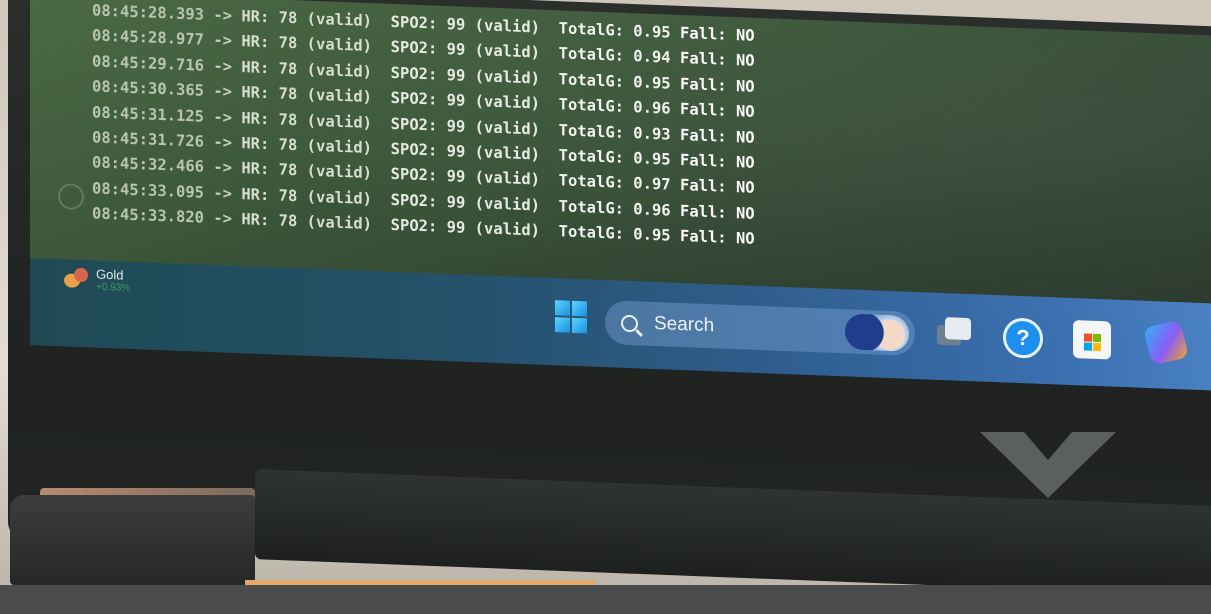 The height and width of the screenshot is (614, 1211). What do you see at coordinates (148, 190) in the screenshot?
I see `log-timestamp: 08:45:33.095` at bounding box center [148, 190].